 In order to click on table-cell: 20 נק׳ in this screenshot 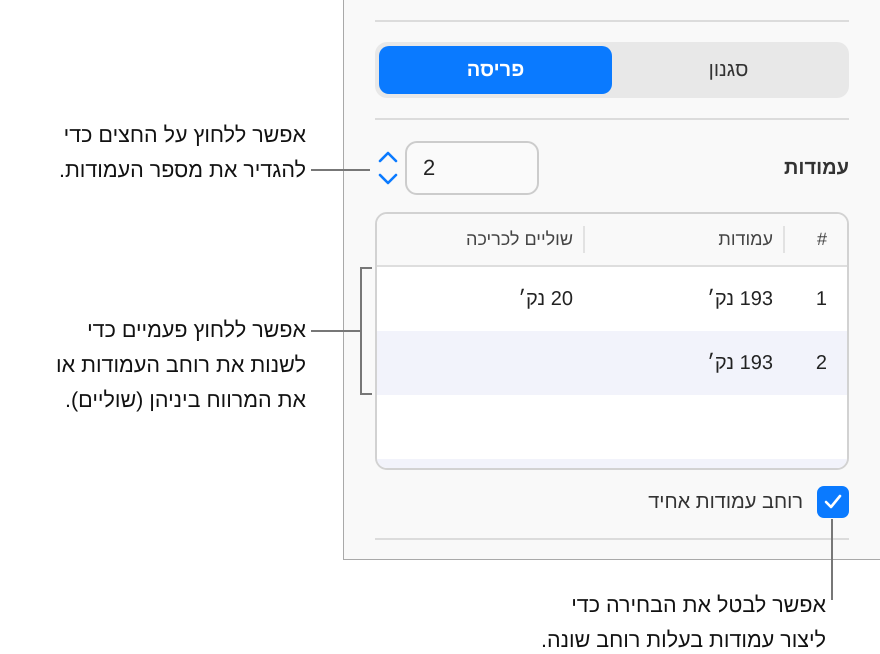, I will do `click(545, 299)`.